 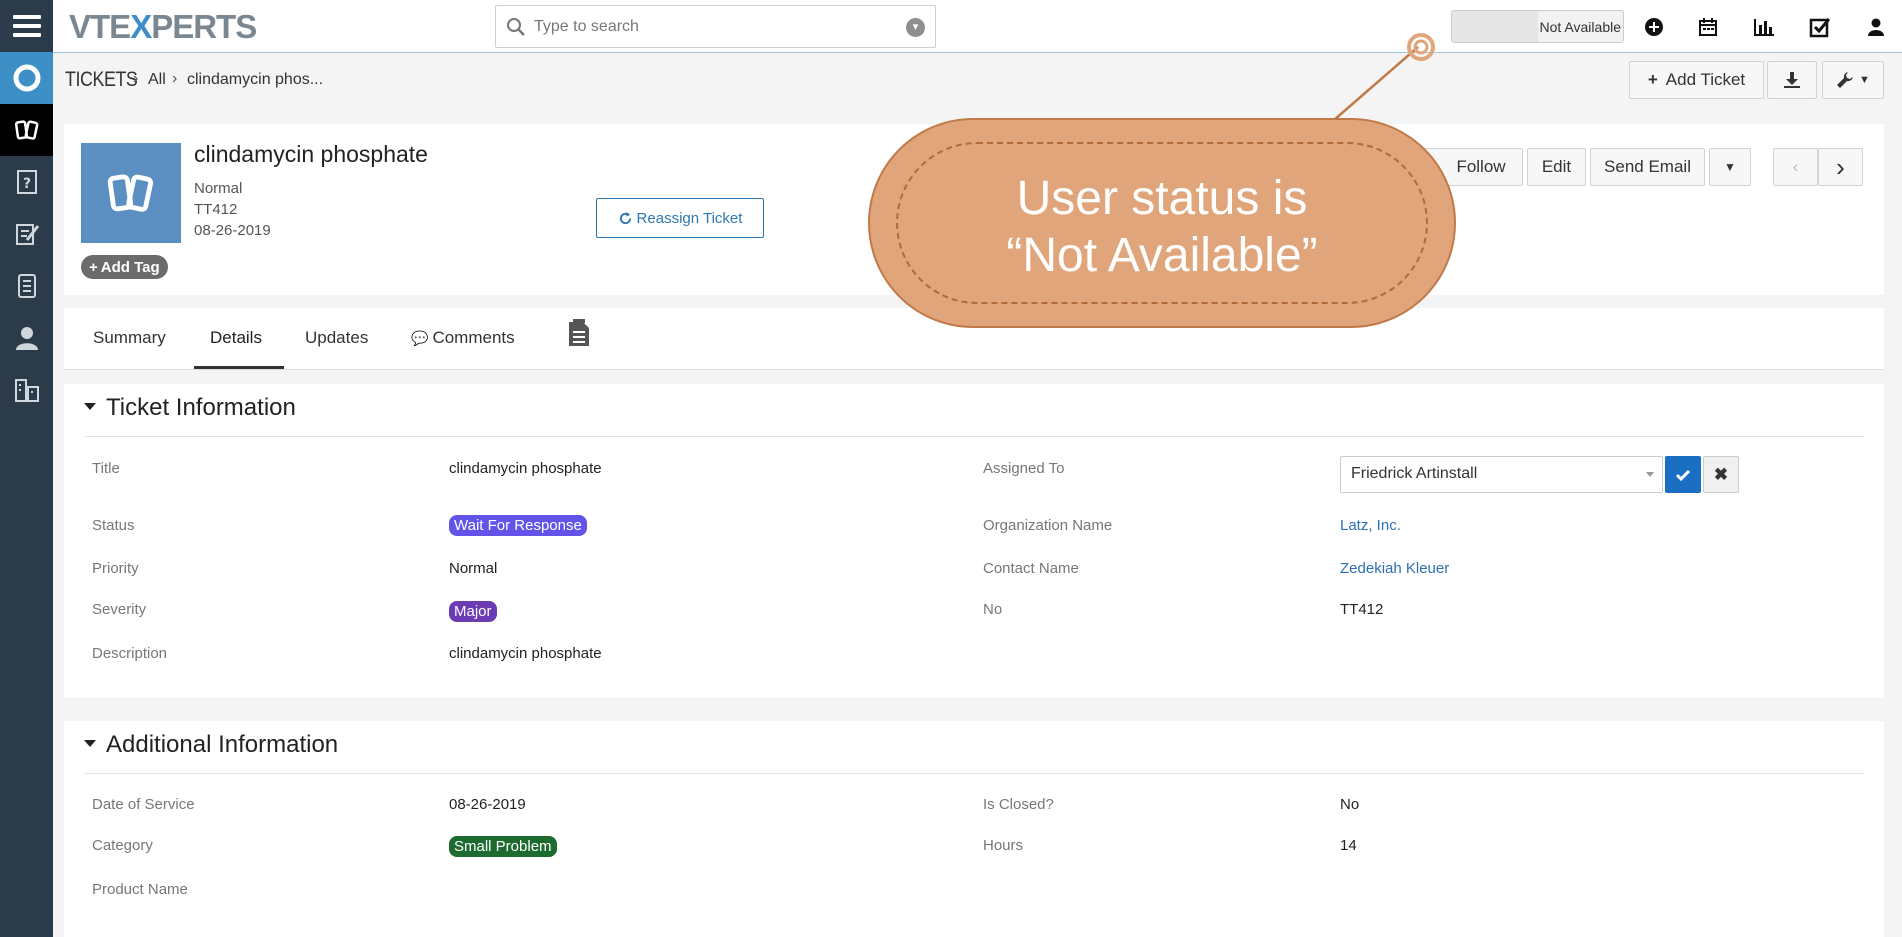 I want to click on tab-details: Details, so click(x=236, y=338).